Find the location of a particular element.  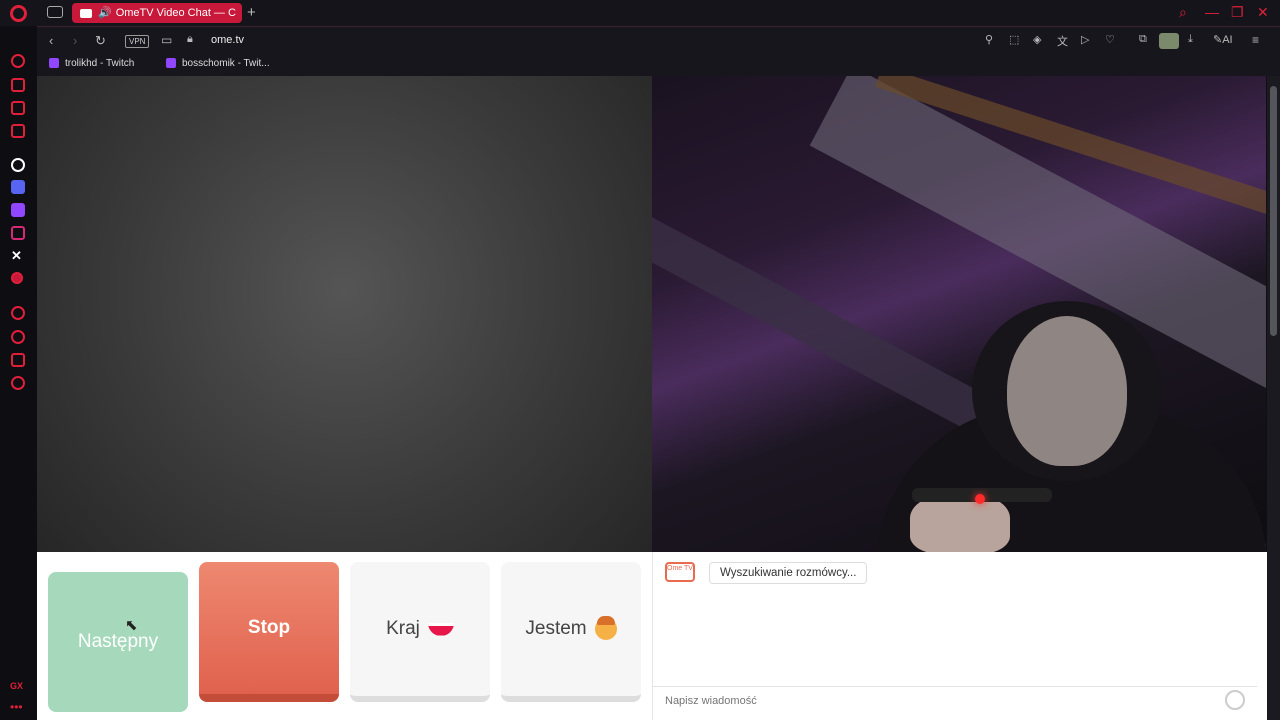

next-label: Następny is located at coordinates (118, 641).